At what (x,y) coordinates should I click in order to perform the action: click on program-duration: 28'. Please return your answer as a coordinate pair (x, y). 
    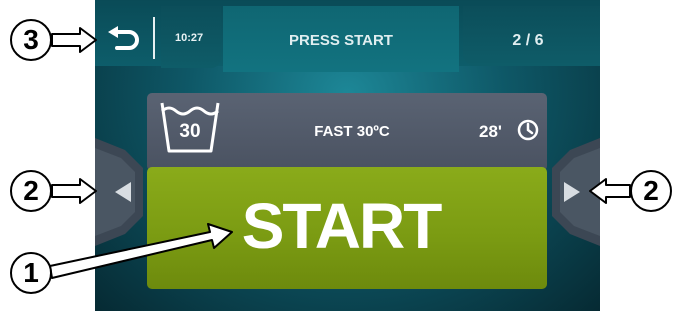
    Looking at the image, I should click on (490, 131).